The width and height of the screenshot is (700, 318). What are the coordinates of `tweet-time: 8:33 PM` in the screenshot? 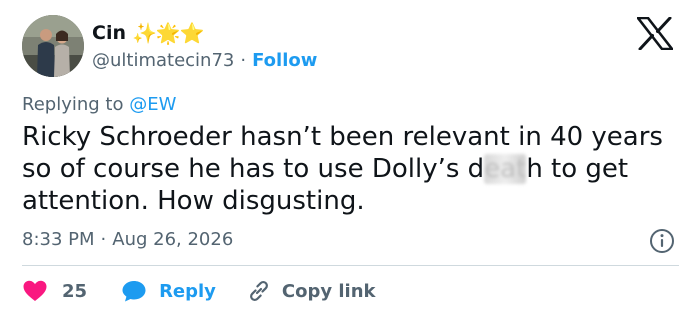 It's located at (58, 239).